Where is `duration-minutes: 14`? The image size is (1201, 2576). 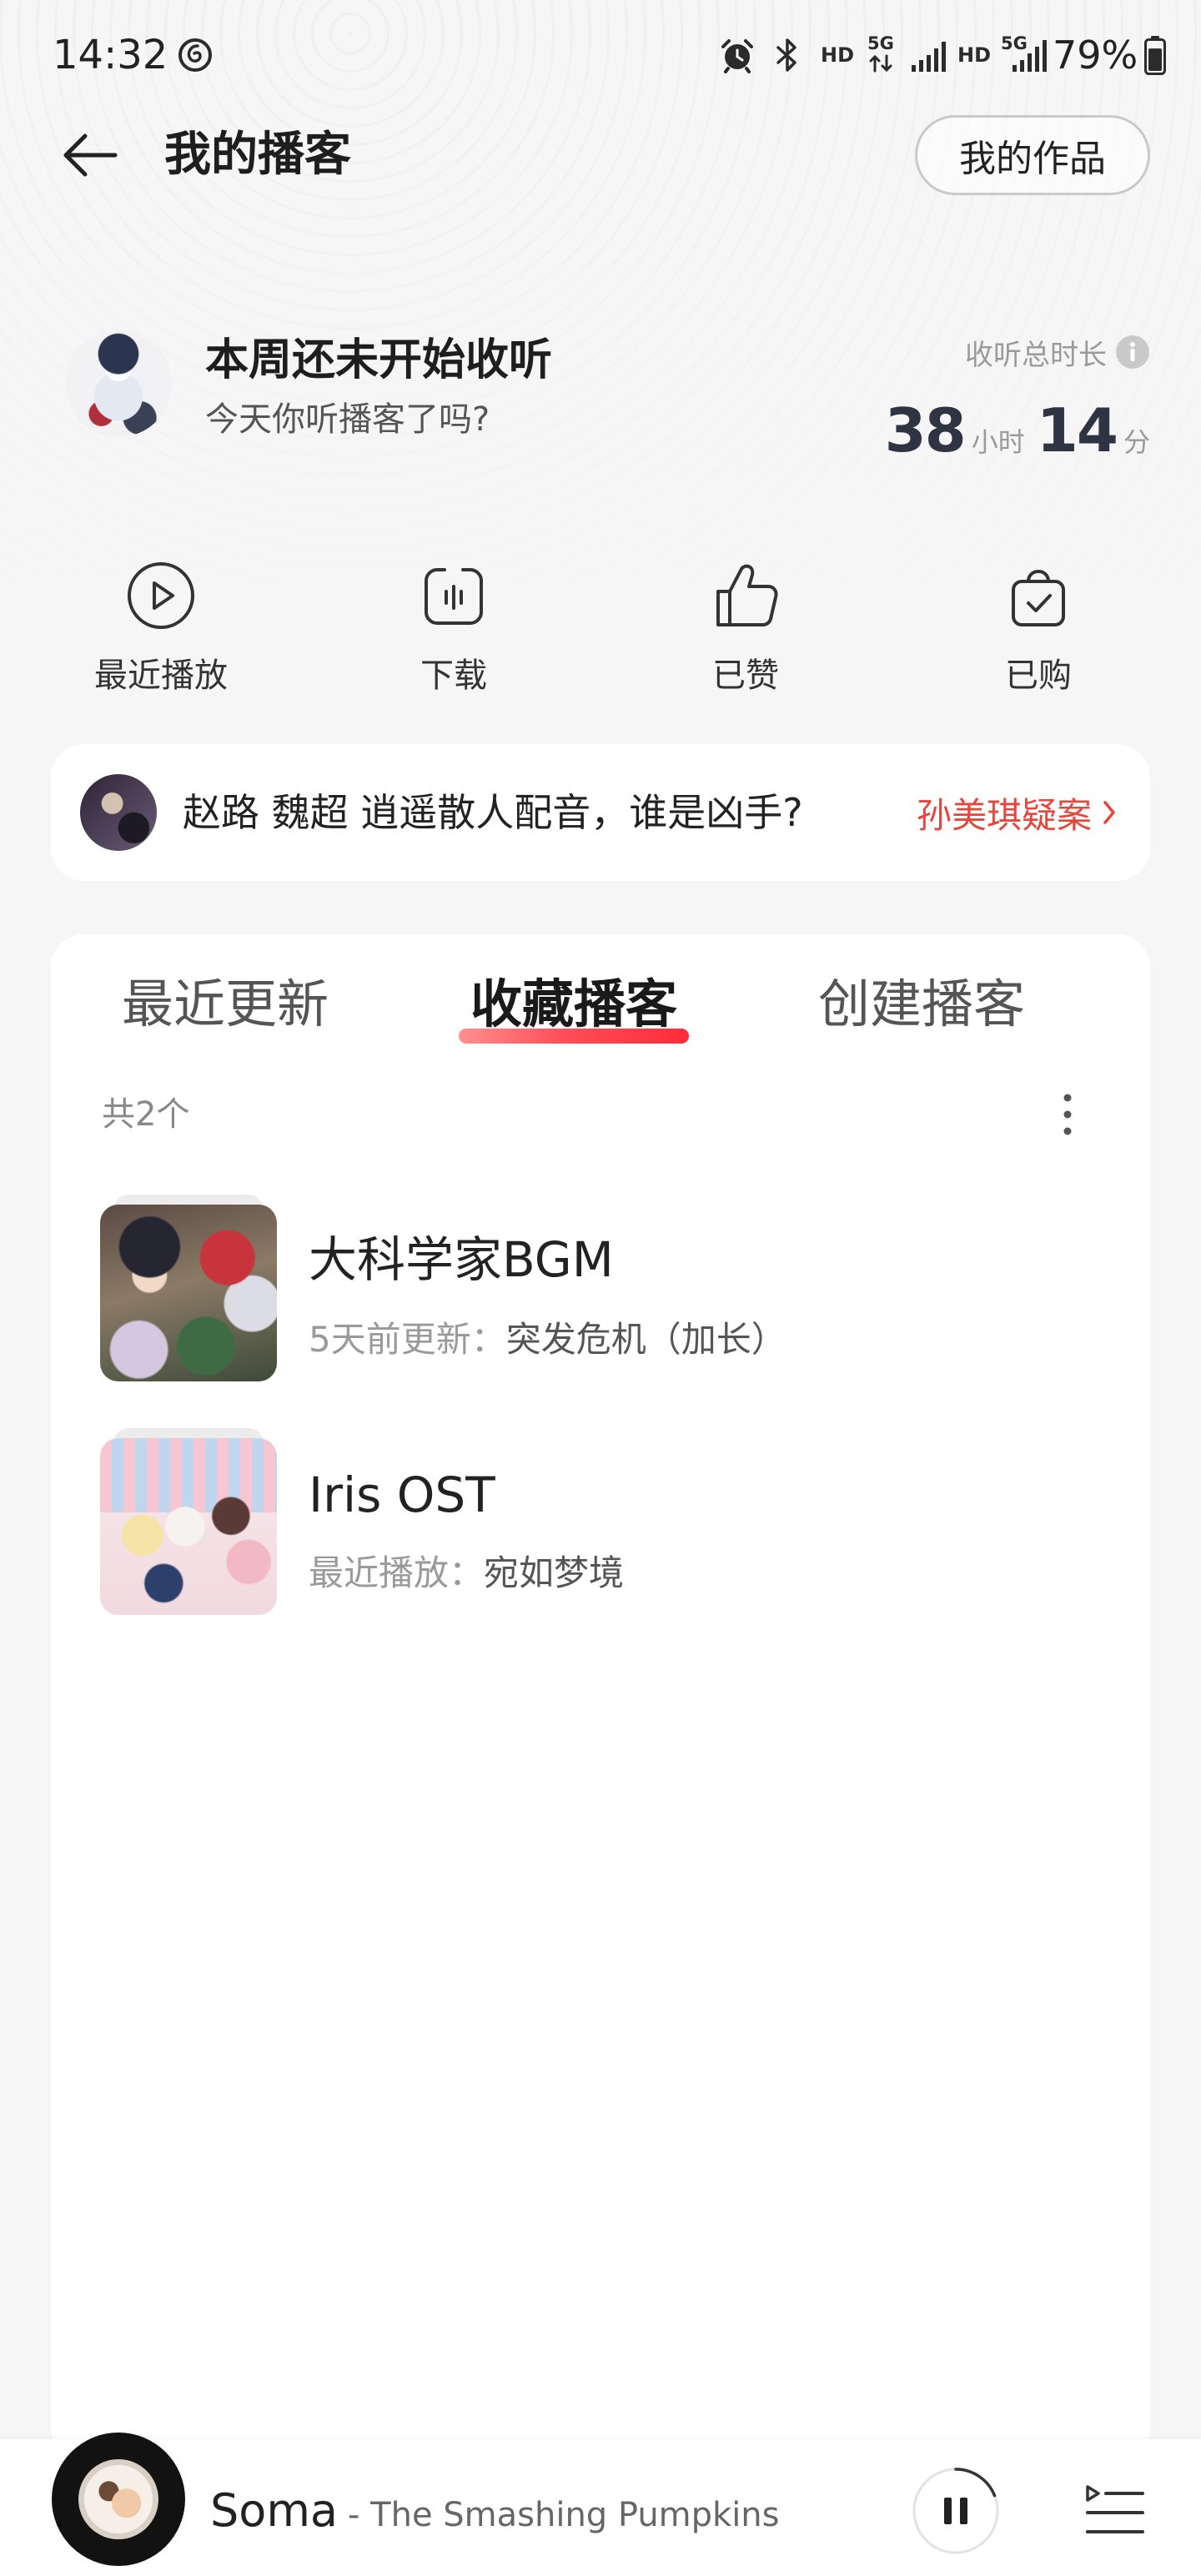
duration-minutes: 14 is located at coordinates (1077, 430).